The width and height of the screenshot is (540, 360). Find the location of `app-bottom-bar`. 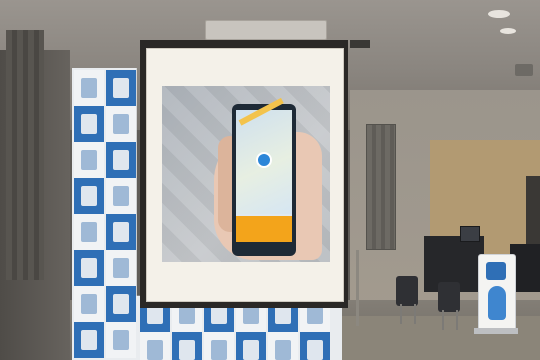

app-bottom-bar is located at coordinates (264, 229).